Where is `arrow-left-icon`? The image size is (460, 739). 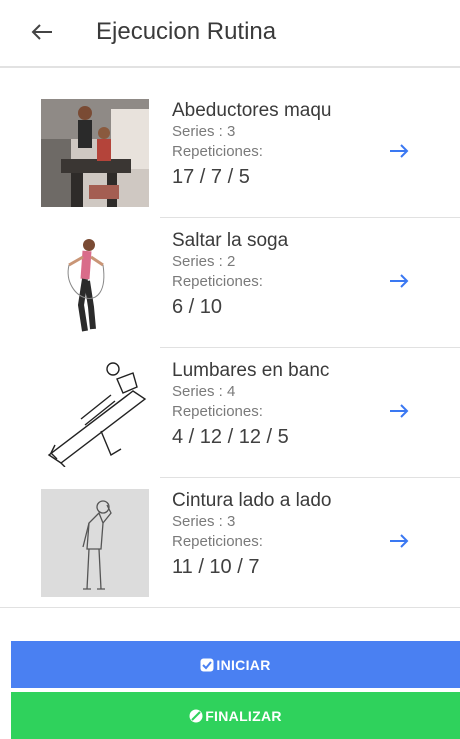 arrow-left-icon is located at coordinates (41, 32).